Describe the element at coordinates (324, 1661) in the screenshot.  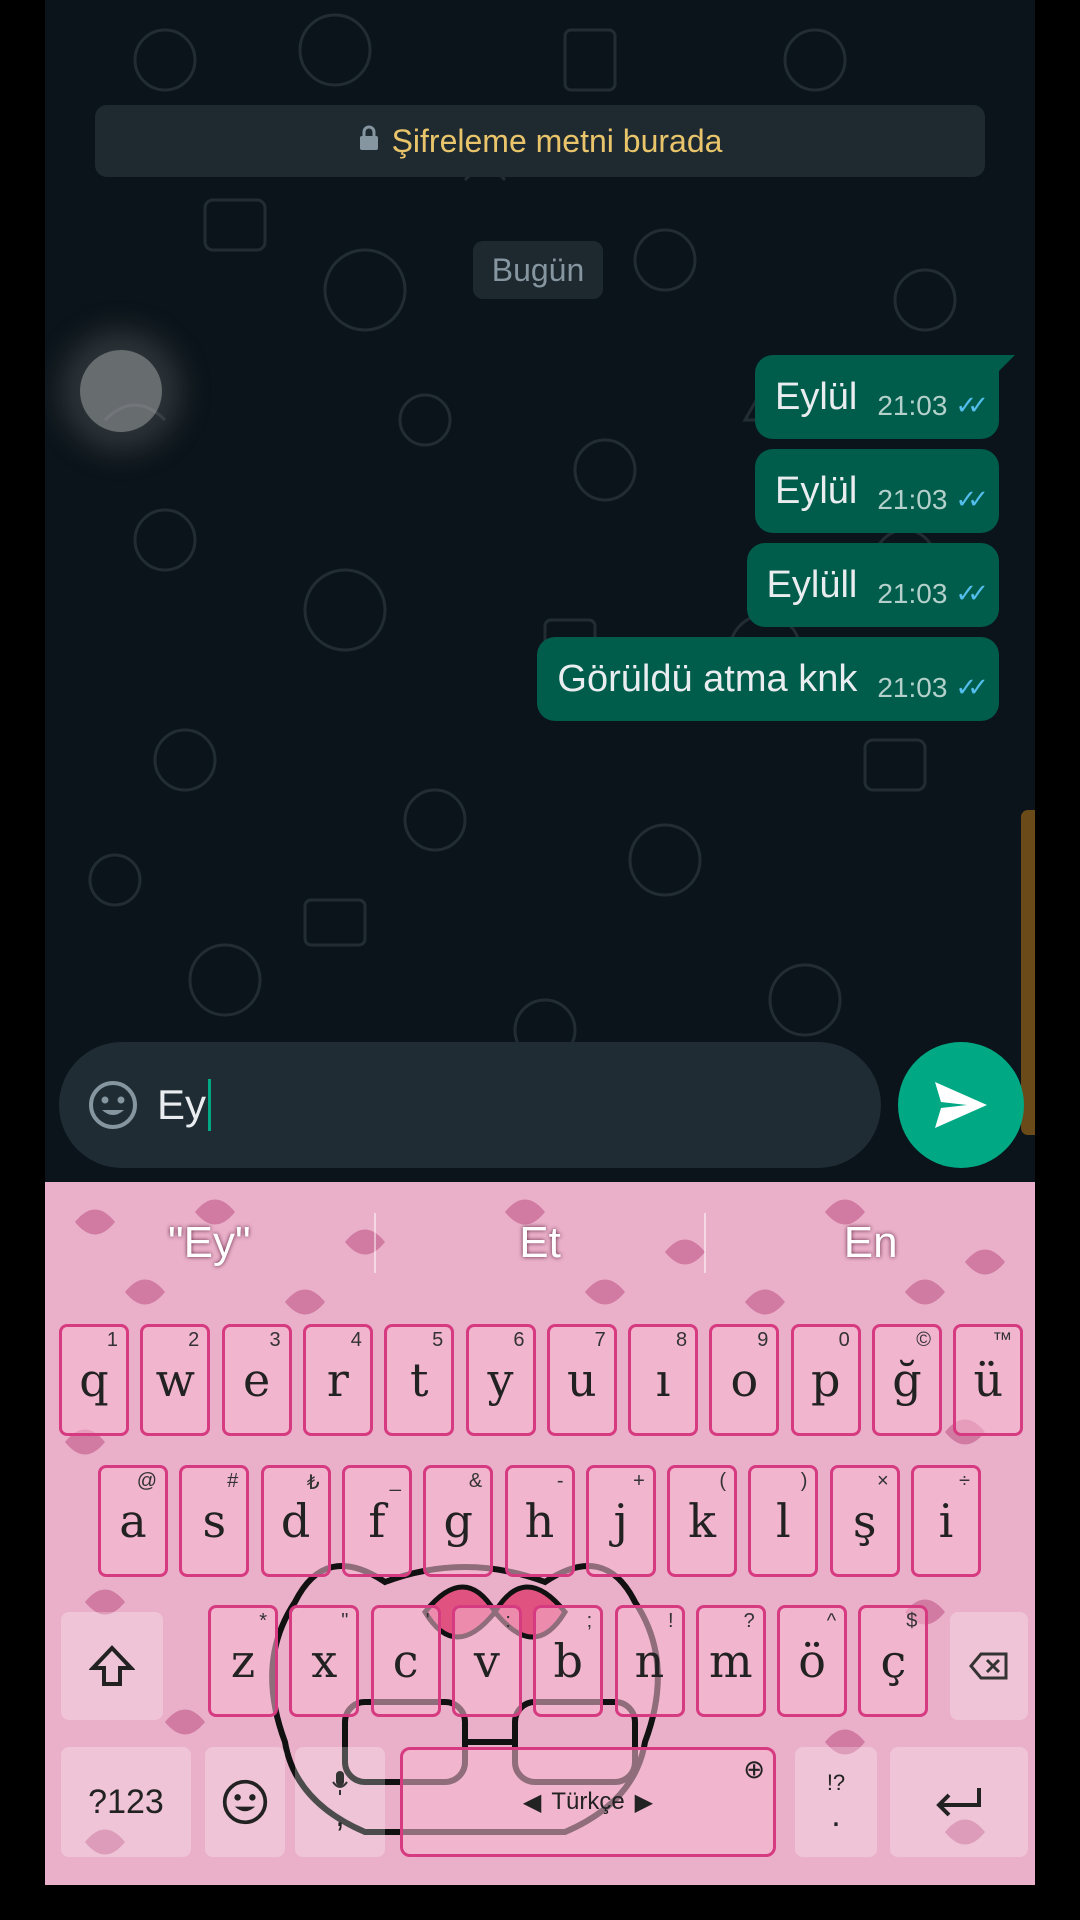
I see `key-x: " x` at that location.